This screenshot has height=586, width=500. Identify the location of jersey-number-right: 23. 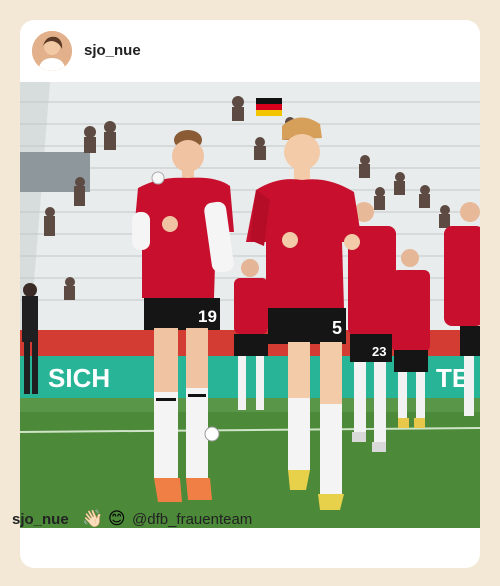
(379, 351).